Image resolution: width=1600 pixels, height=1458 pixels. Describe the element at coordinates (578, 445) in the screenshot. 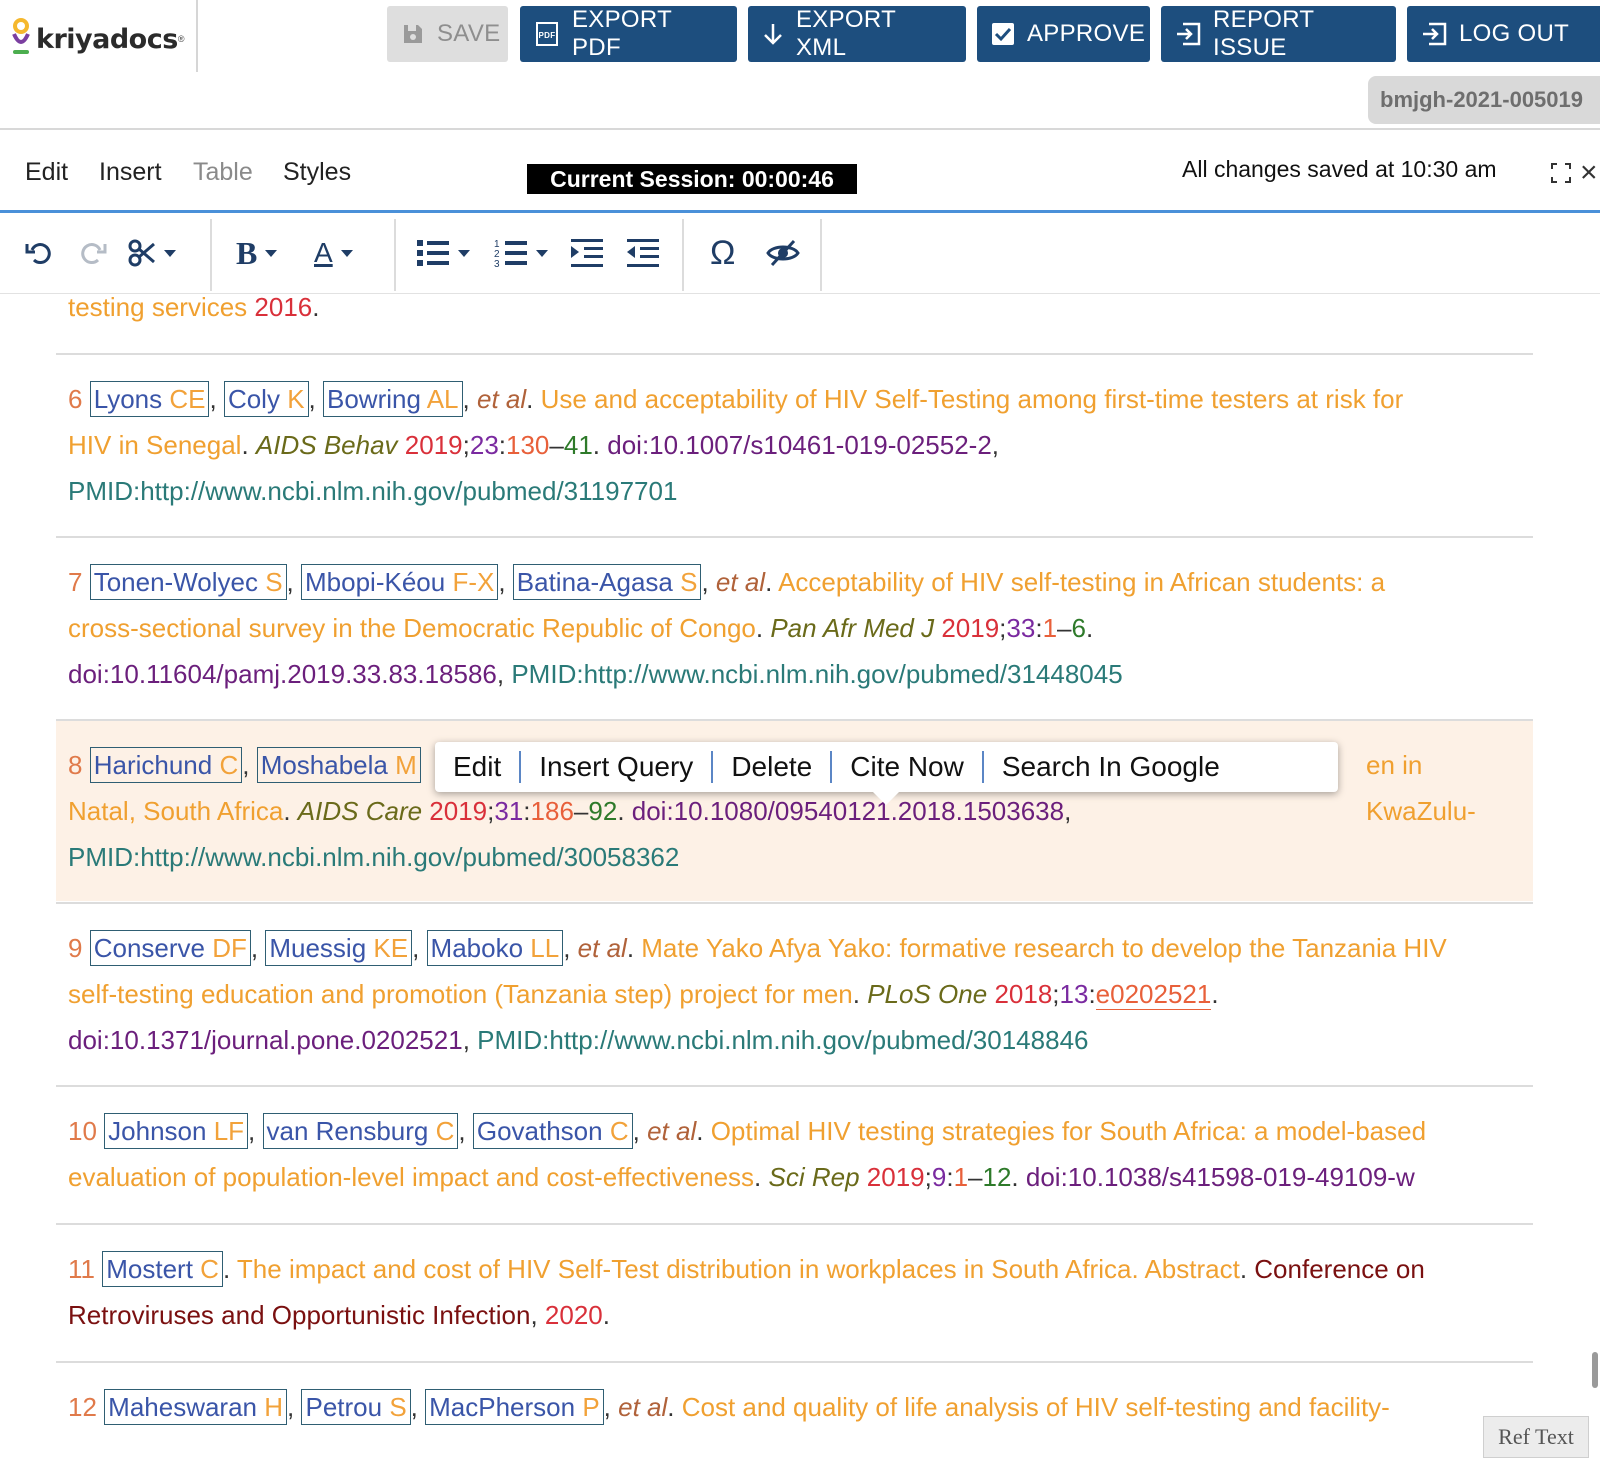

I see `ref-last-page: 41` at that location.